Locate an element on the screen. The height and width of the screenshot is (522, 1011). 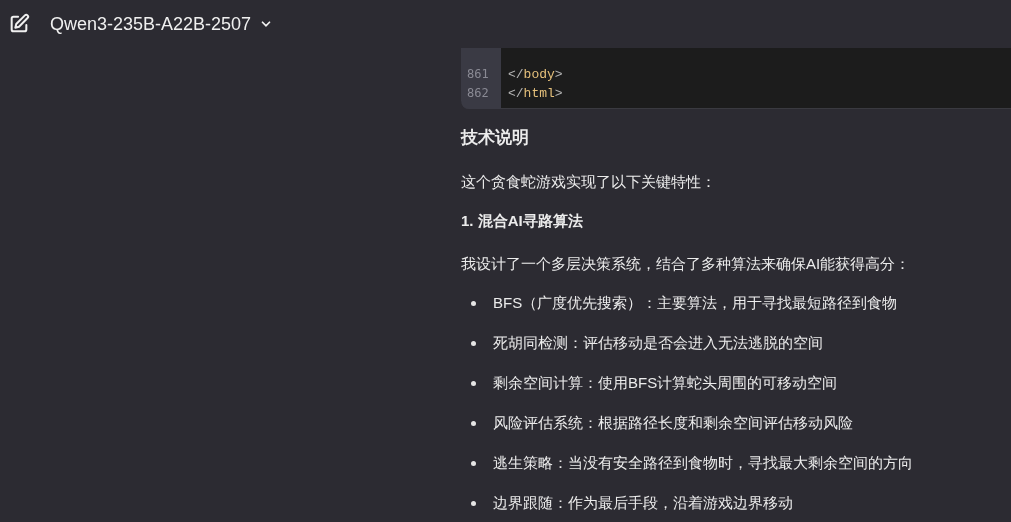
code-line: </html> is located at coordinates (535, 94).